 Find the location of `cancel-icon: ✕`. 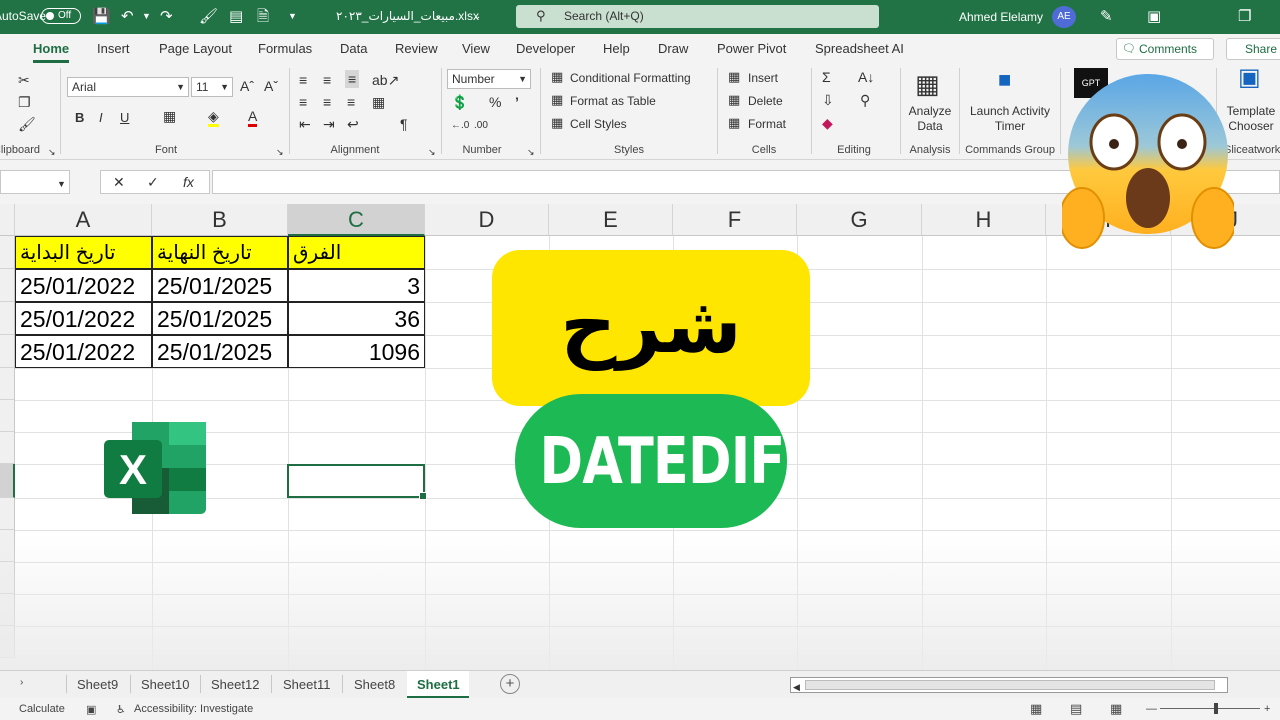

cancel-icon: ✕ is located at coordinates (119, 182).